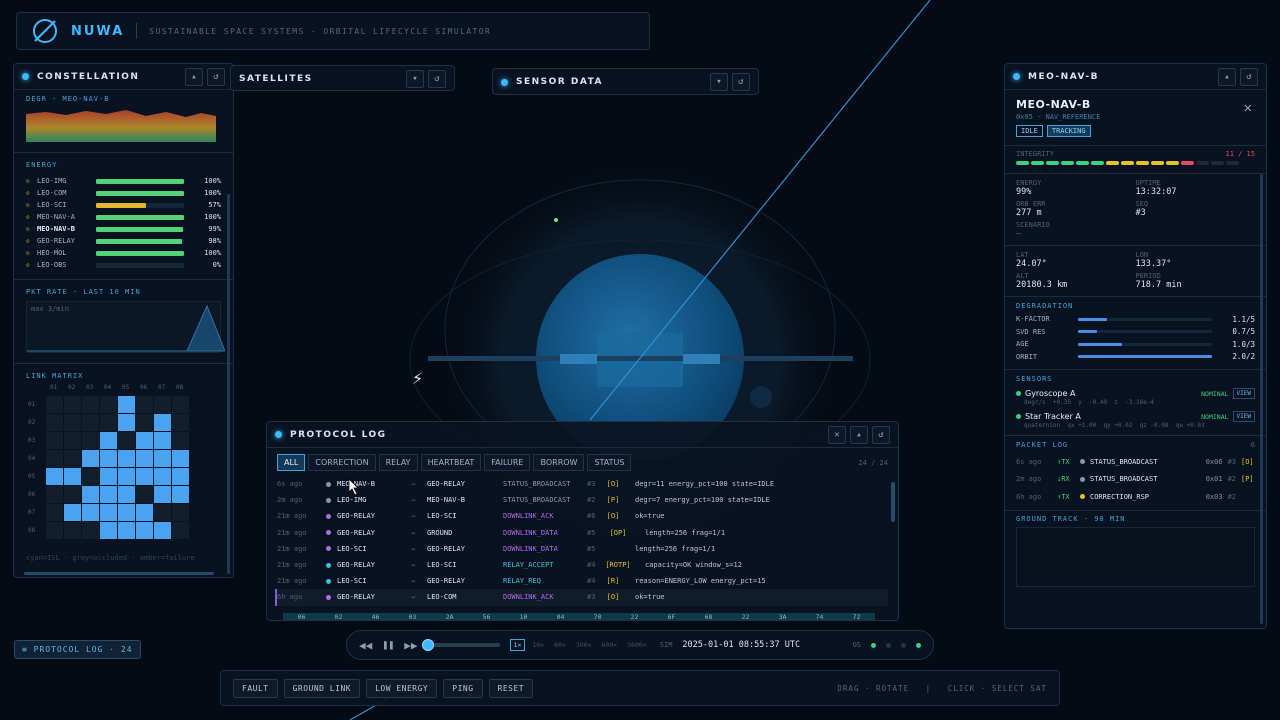 The width and height of the screenshot is (1280, 720). I want to click on speed-option: 10×, so click(538, 645).